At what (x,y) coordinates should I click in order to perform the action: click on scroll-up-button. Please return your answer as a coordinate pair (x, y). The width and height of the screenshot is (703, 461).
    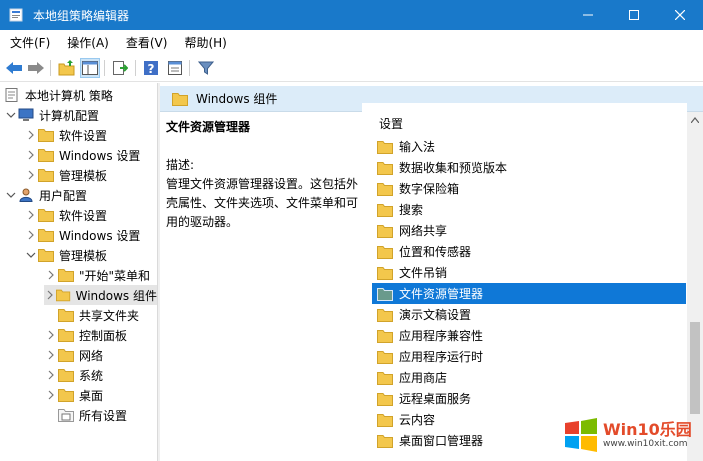
    Looking at the image, I should click on (695, 120).